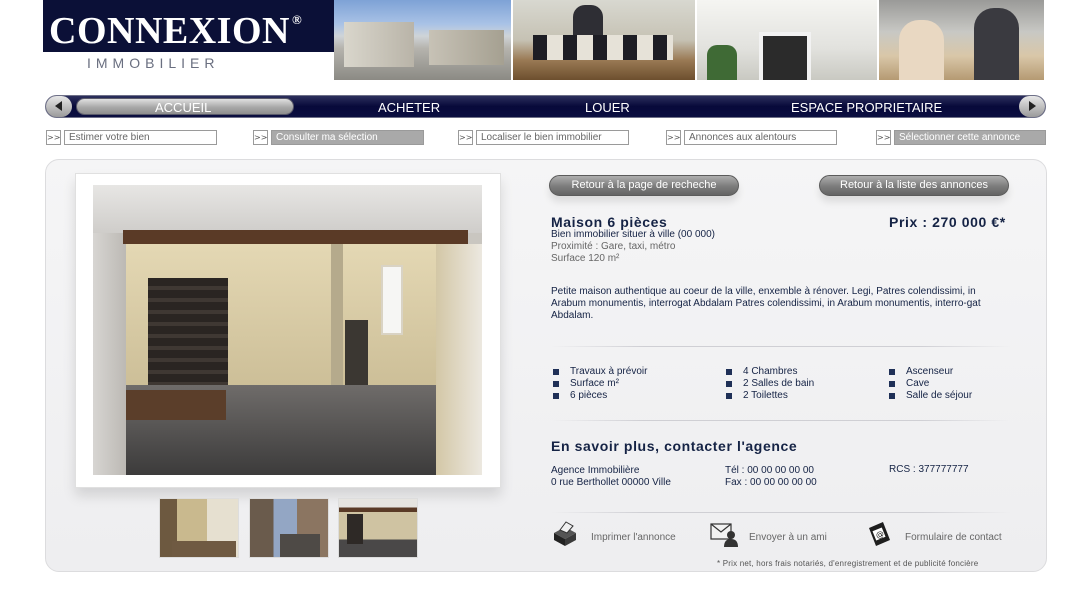 This screenshot has height=600, width=1070. What do you see at coordinates (879, 534) in the screenshot?
I see `contact-form-icon: @` at bounding box center [879, 534].